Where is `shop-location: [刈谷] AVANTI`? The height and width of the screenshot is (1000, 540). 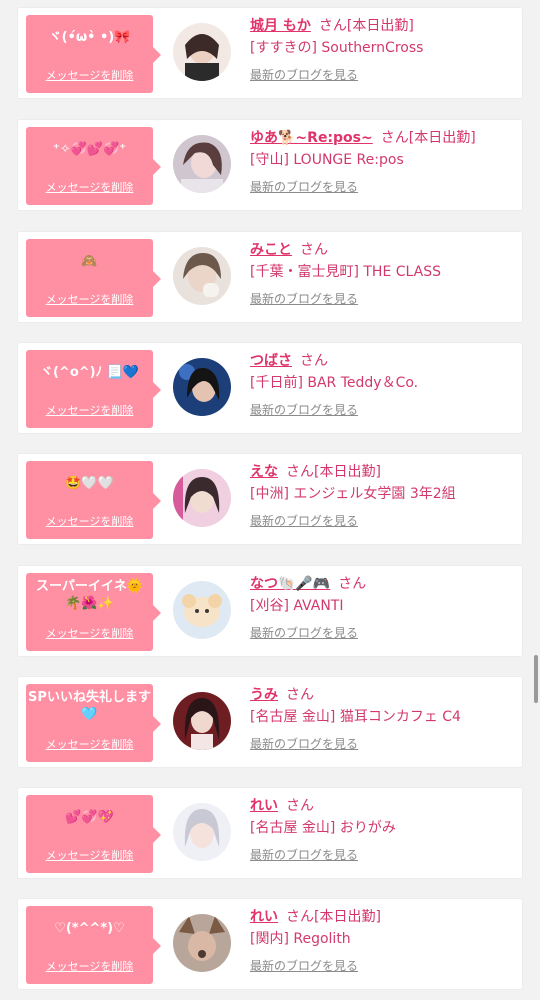
shop-location: [刈谷] AVANTI is located at coordinates (297, 606).